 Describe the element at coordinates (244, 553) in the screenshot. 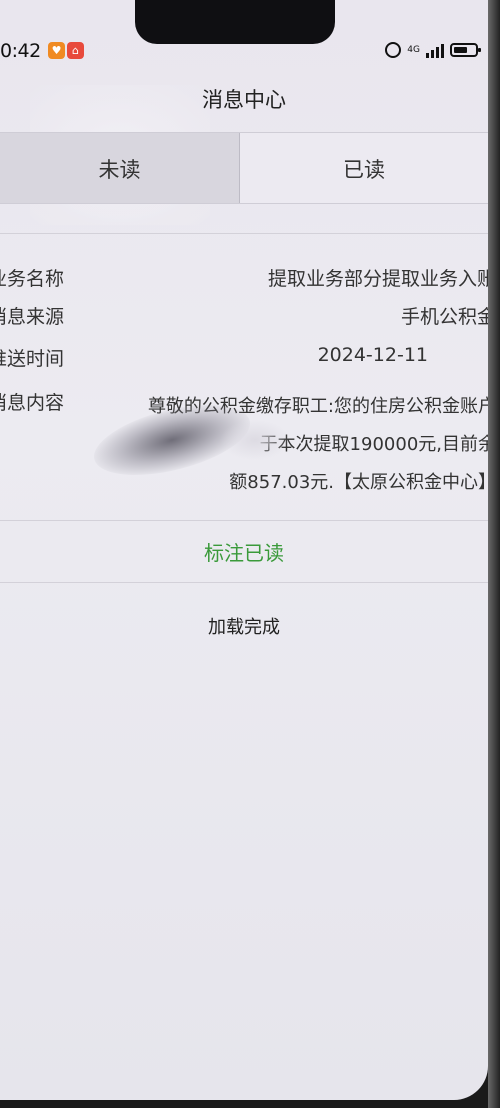

I see `mark-read-button: 标注已读` at that location.